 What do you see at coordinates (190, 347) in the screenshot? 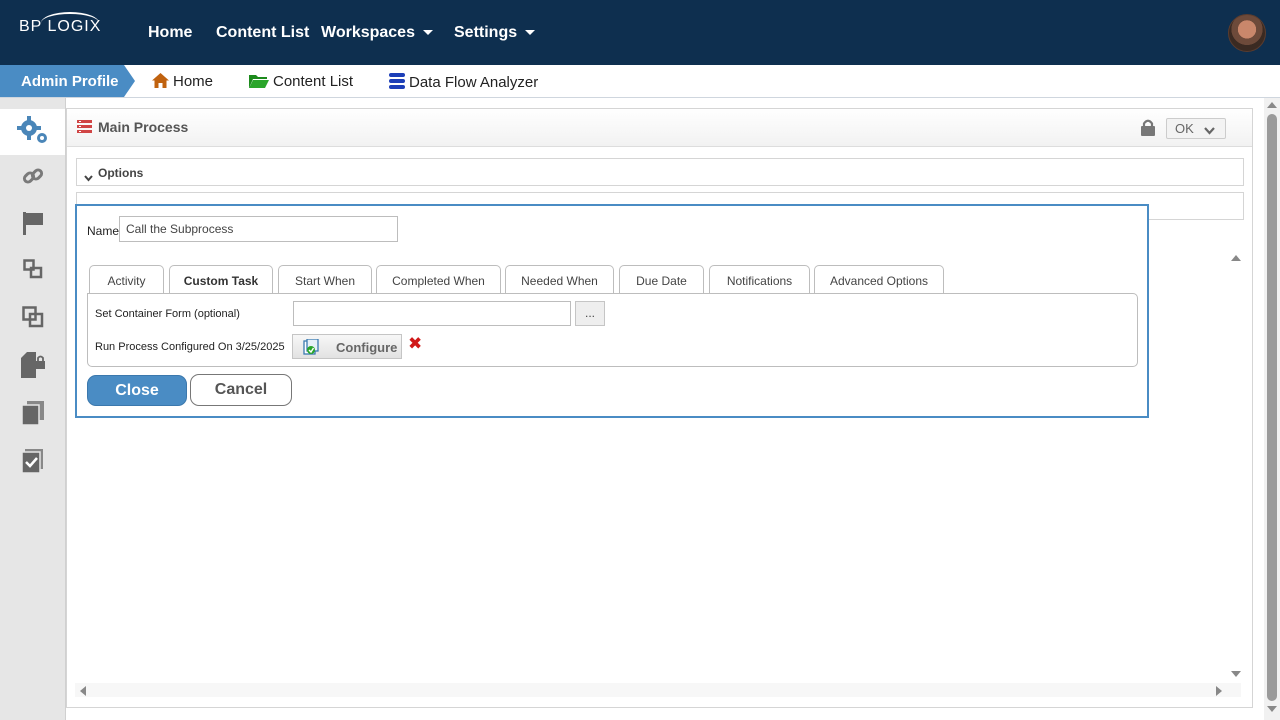
I see `run-process-label: Run Process Configured On 3/25/2025` at bounding box center [190, 347].